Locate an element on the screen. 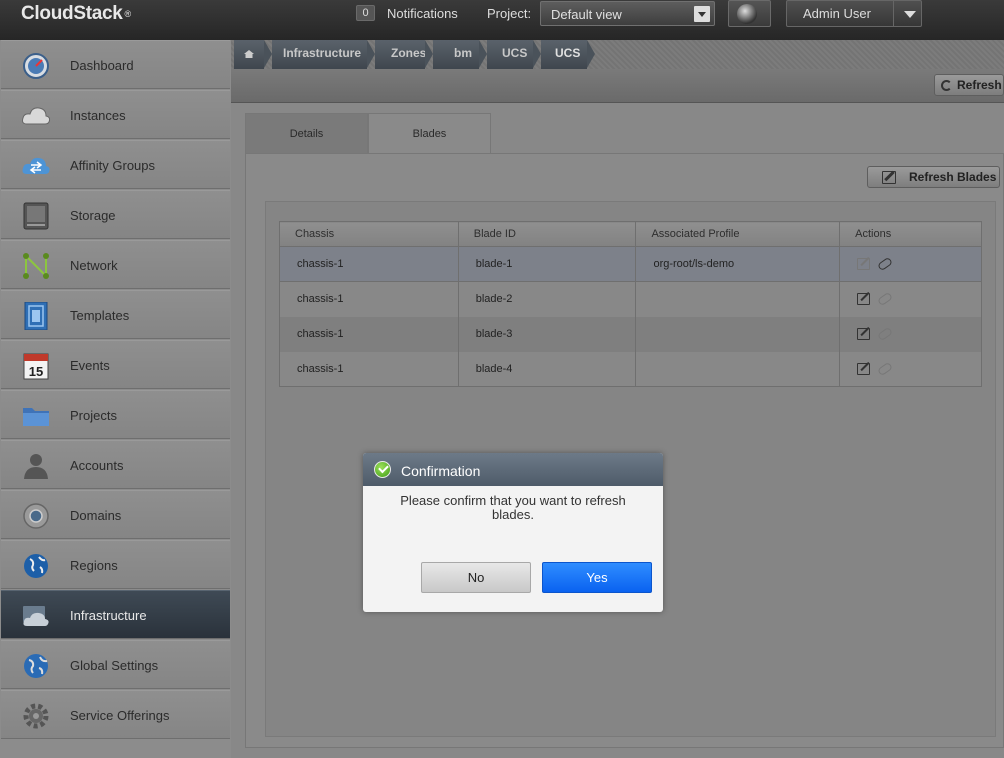 This screenshot has width=1004, height=758. user-menu-button: Admin User is located at coordinates (854, 13).